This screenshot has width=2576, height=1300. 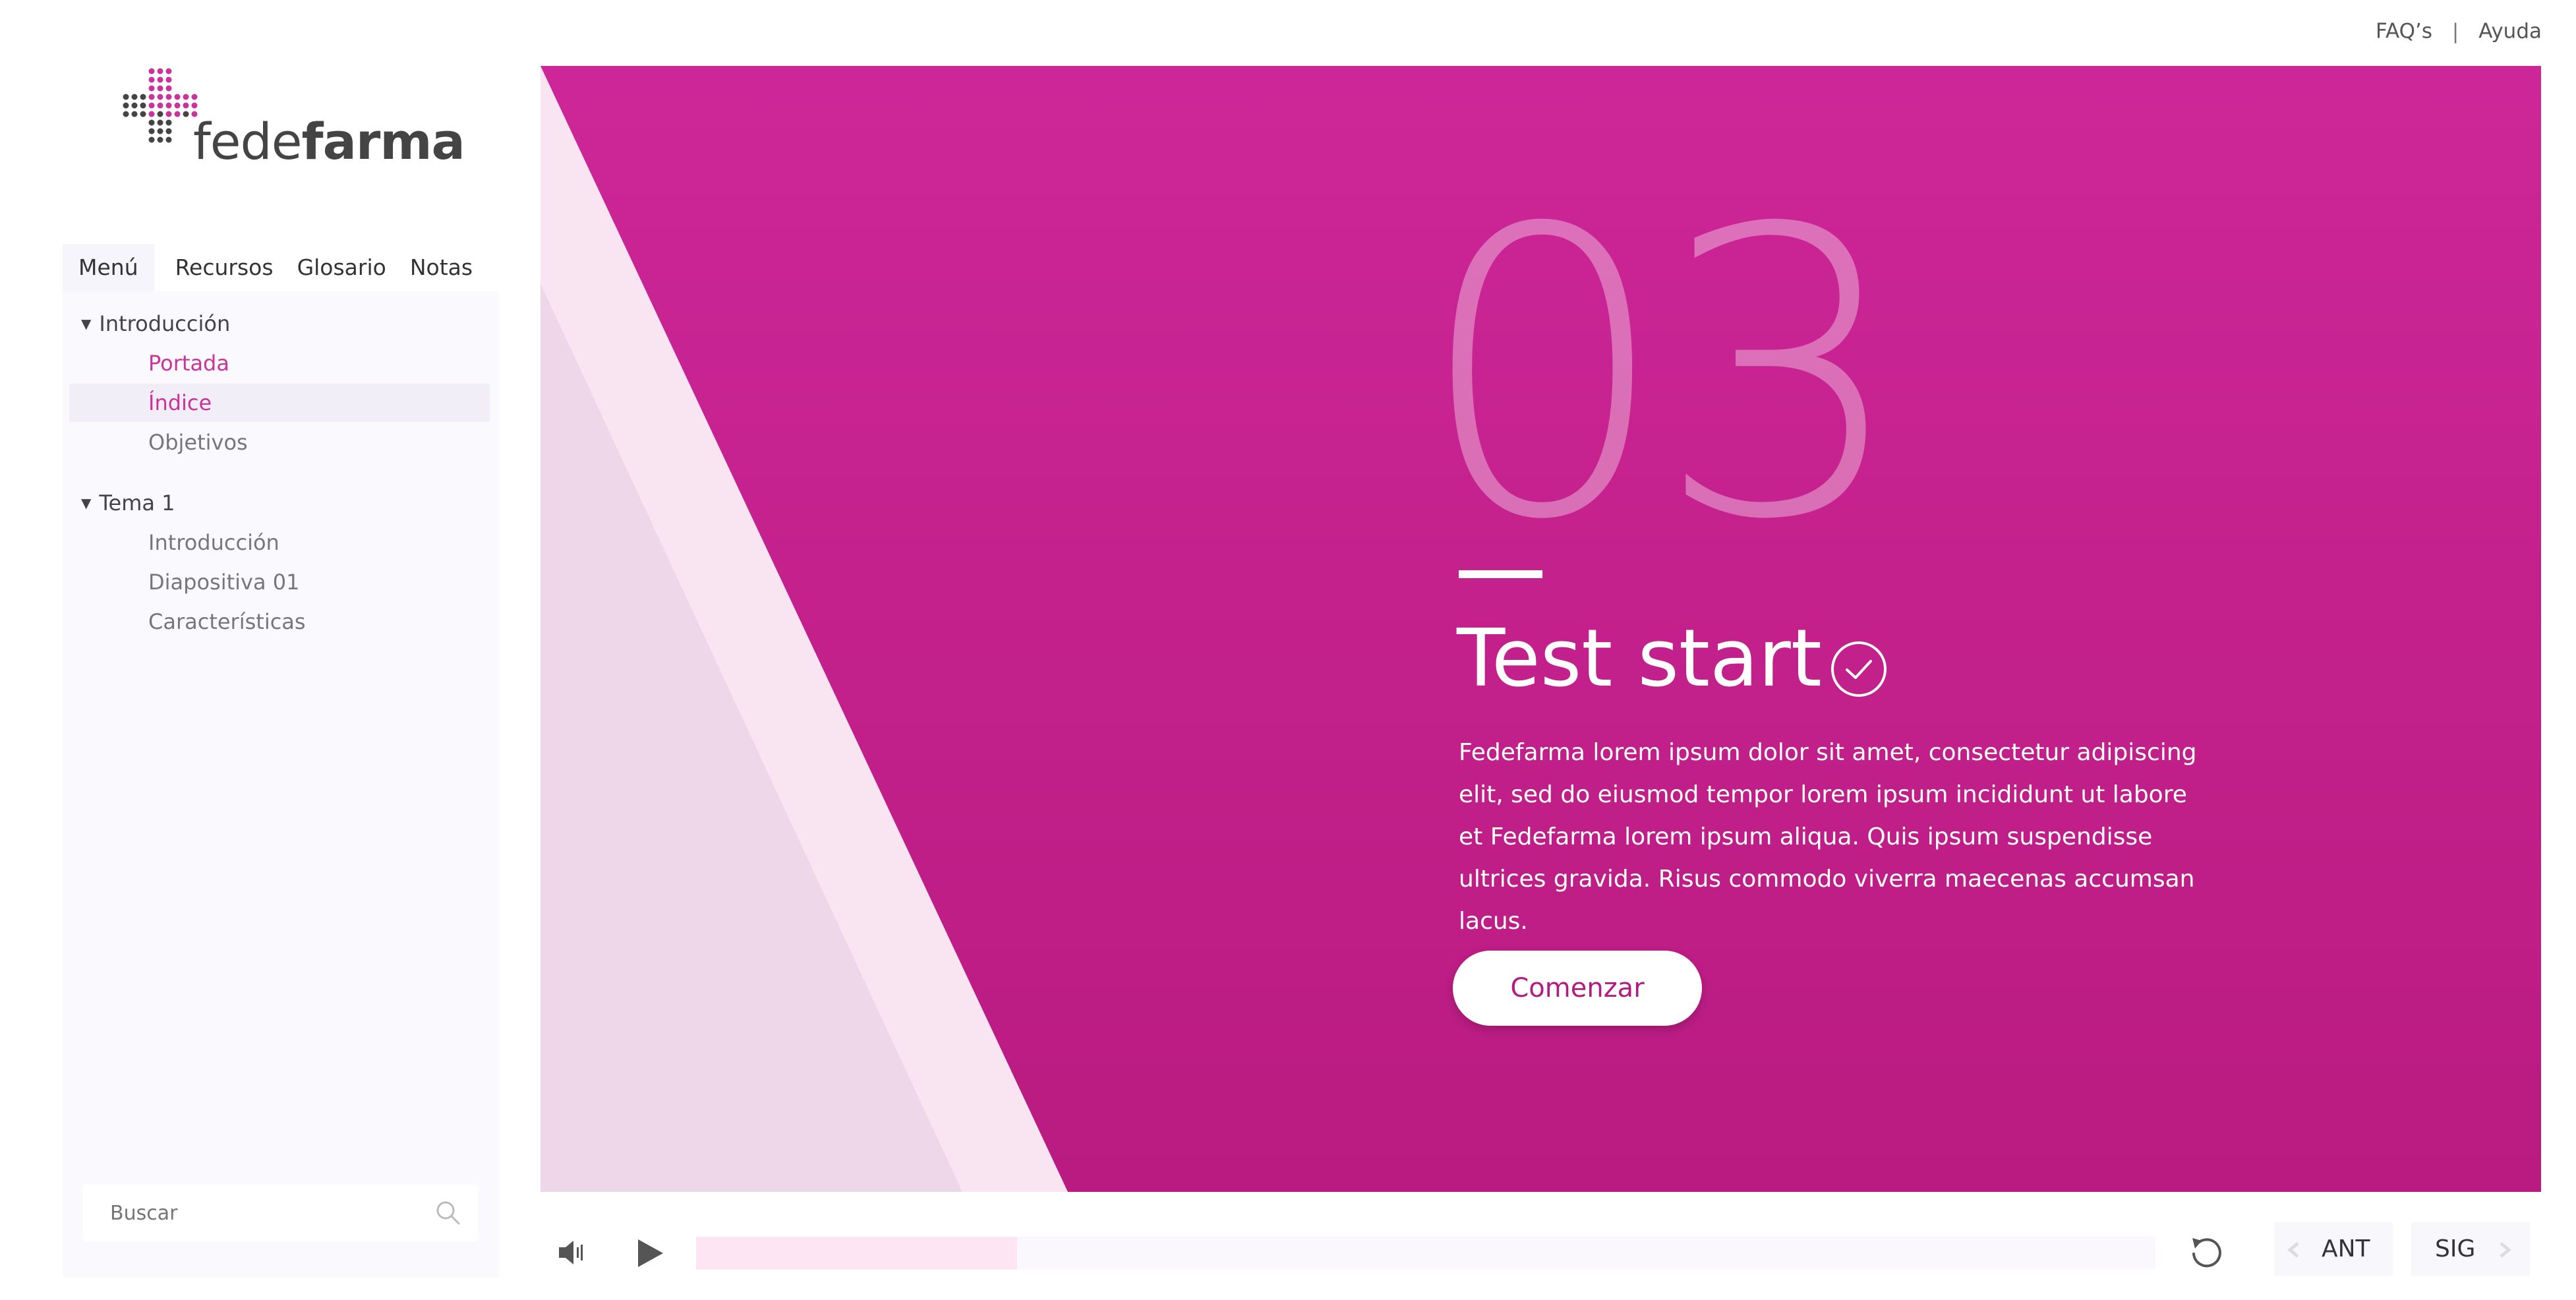 I want to click on title-divider, so click(x=1500, y=574).